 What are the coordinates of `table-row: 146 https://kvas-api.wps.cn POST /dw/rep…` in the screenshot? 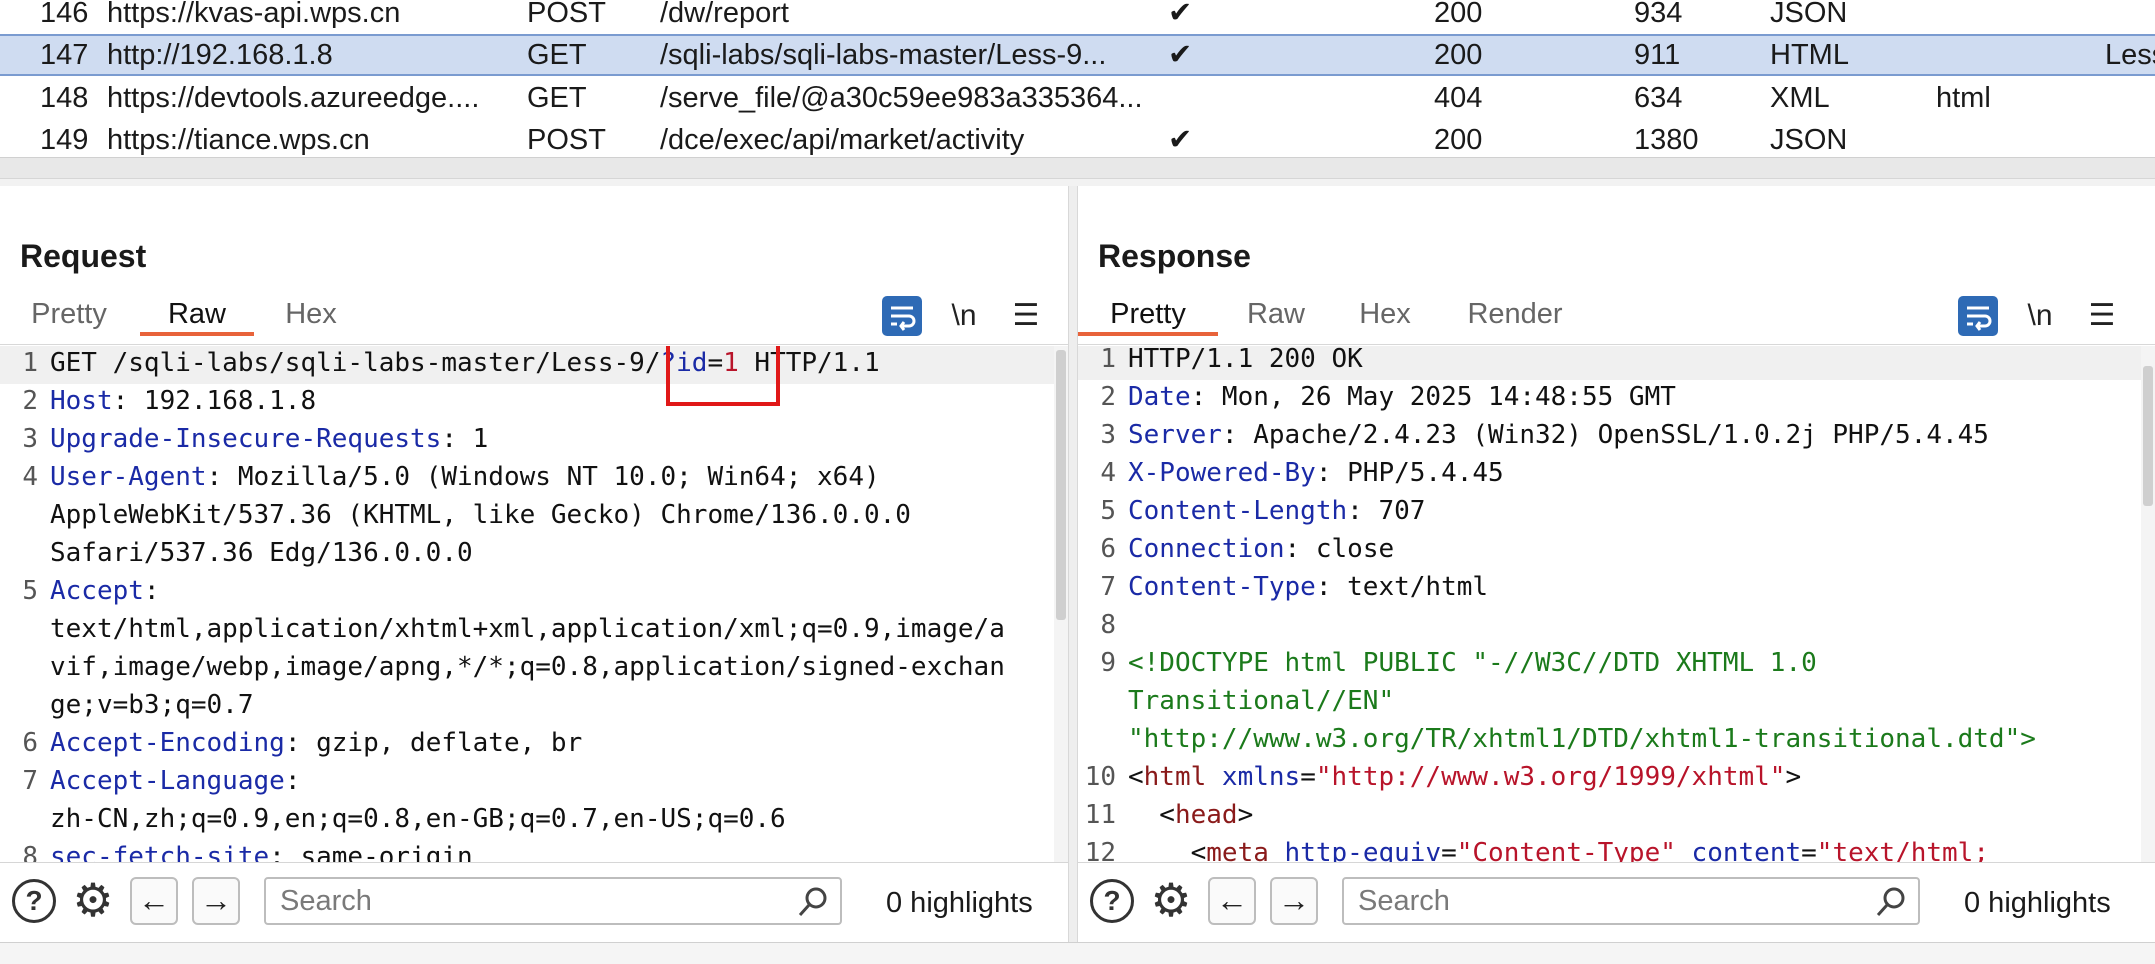 It's located at (1077, 17).